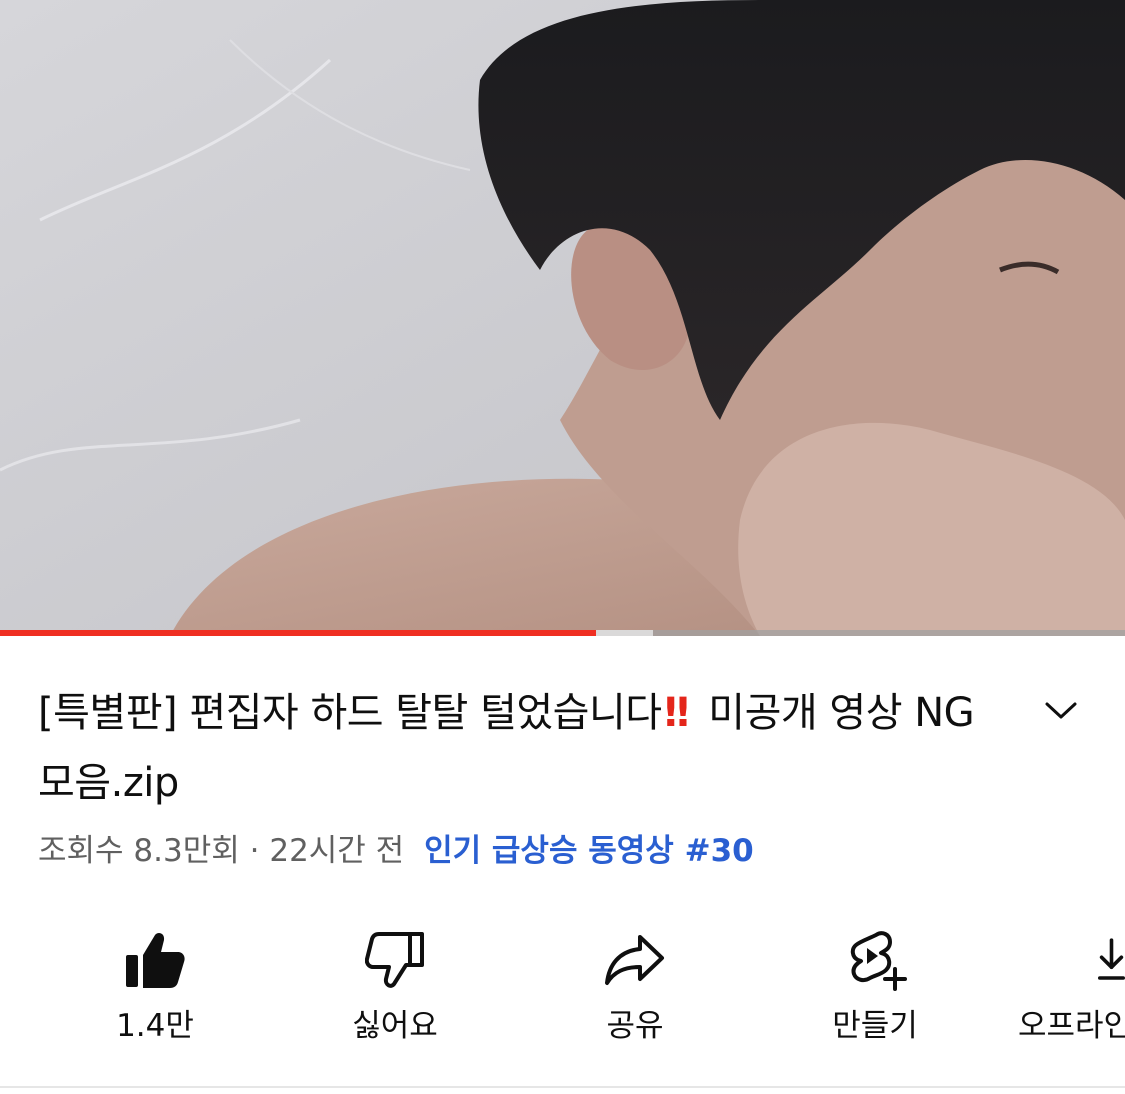  Describe the element at coordinates (1067, 985) in the screenshot. I see `download-button: 오프라인` at that location.